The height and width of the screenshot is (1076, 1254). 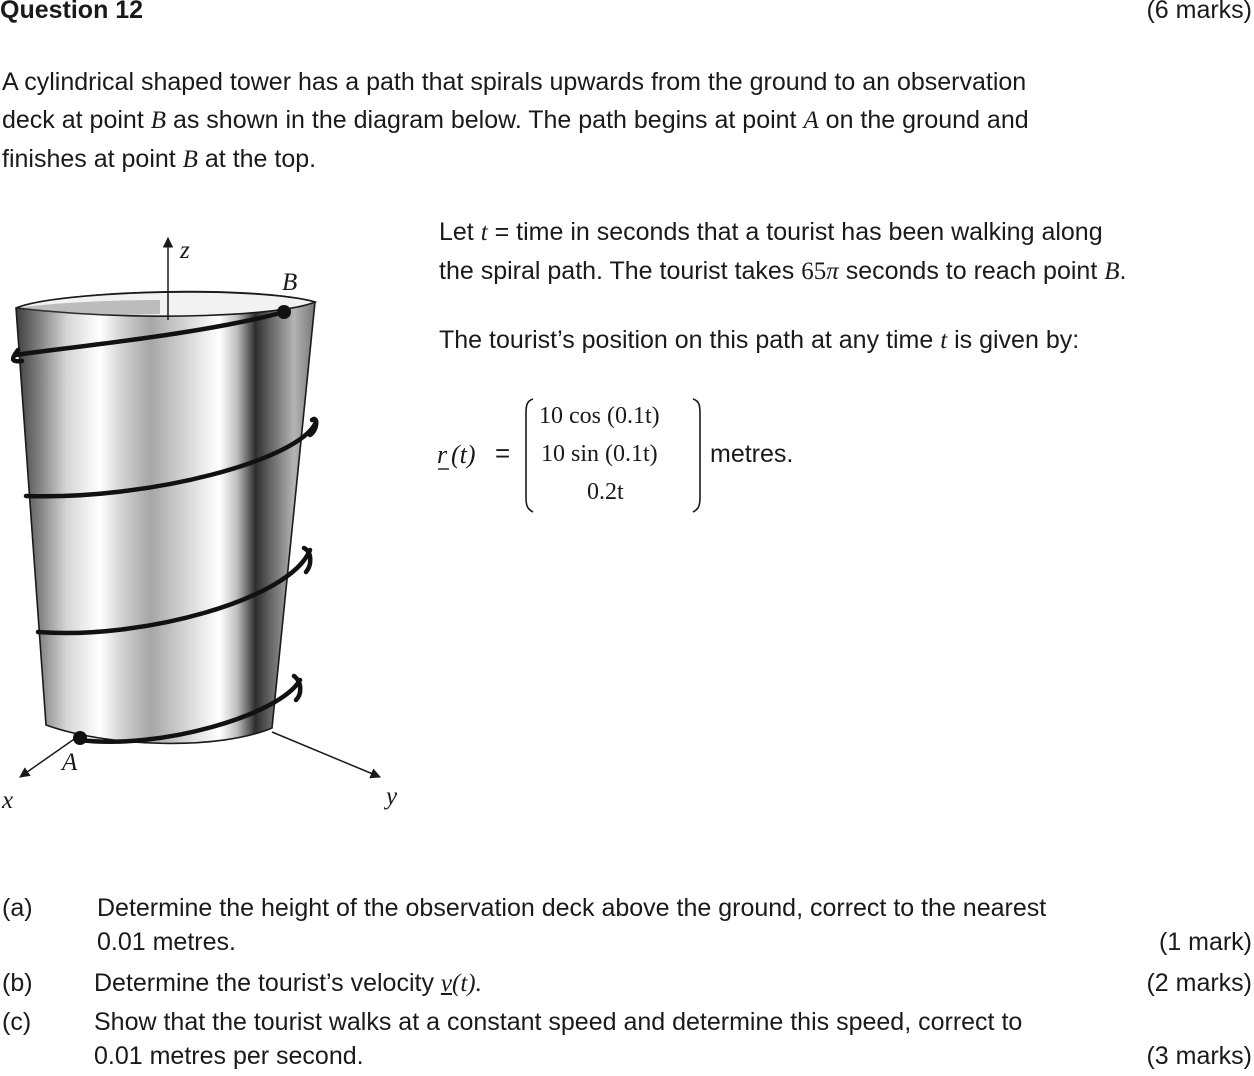 I want to click on velocity-symbol: v, so click(x=446, y=983).